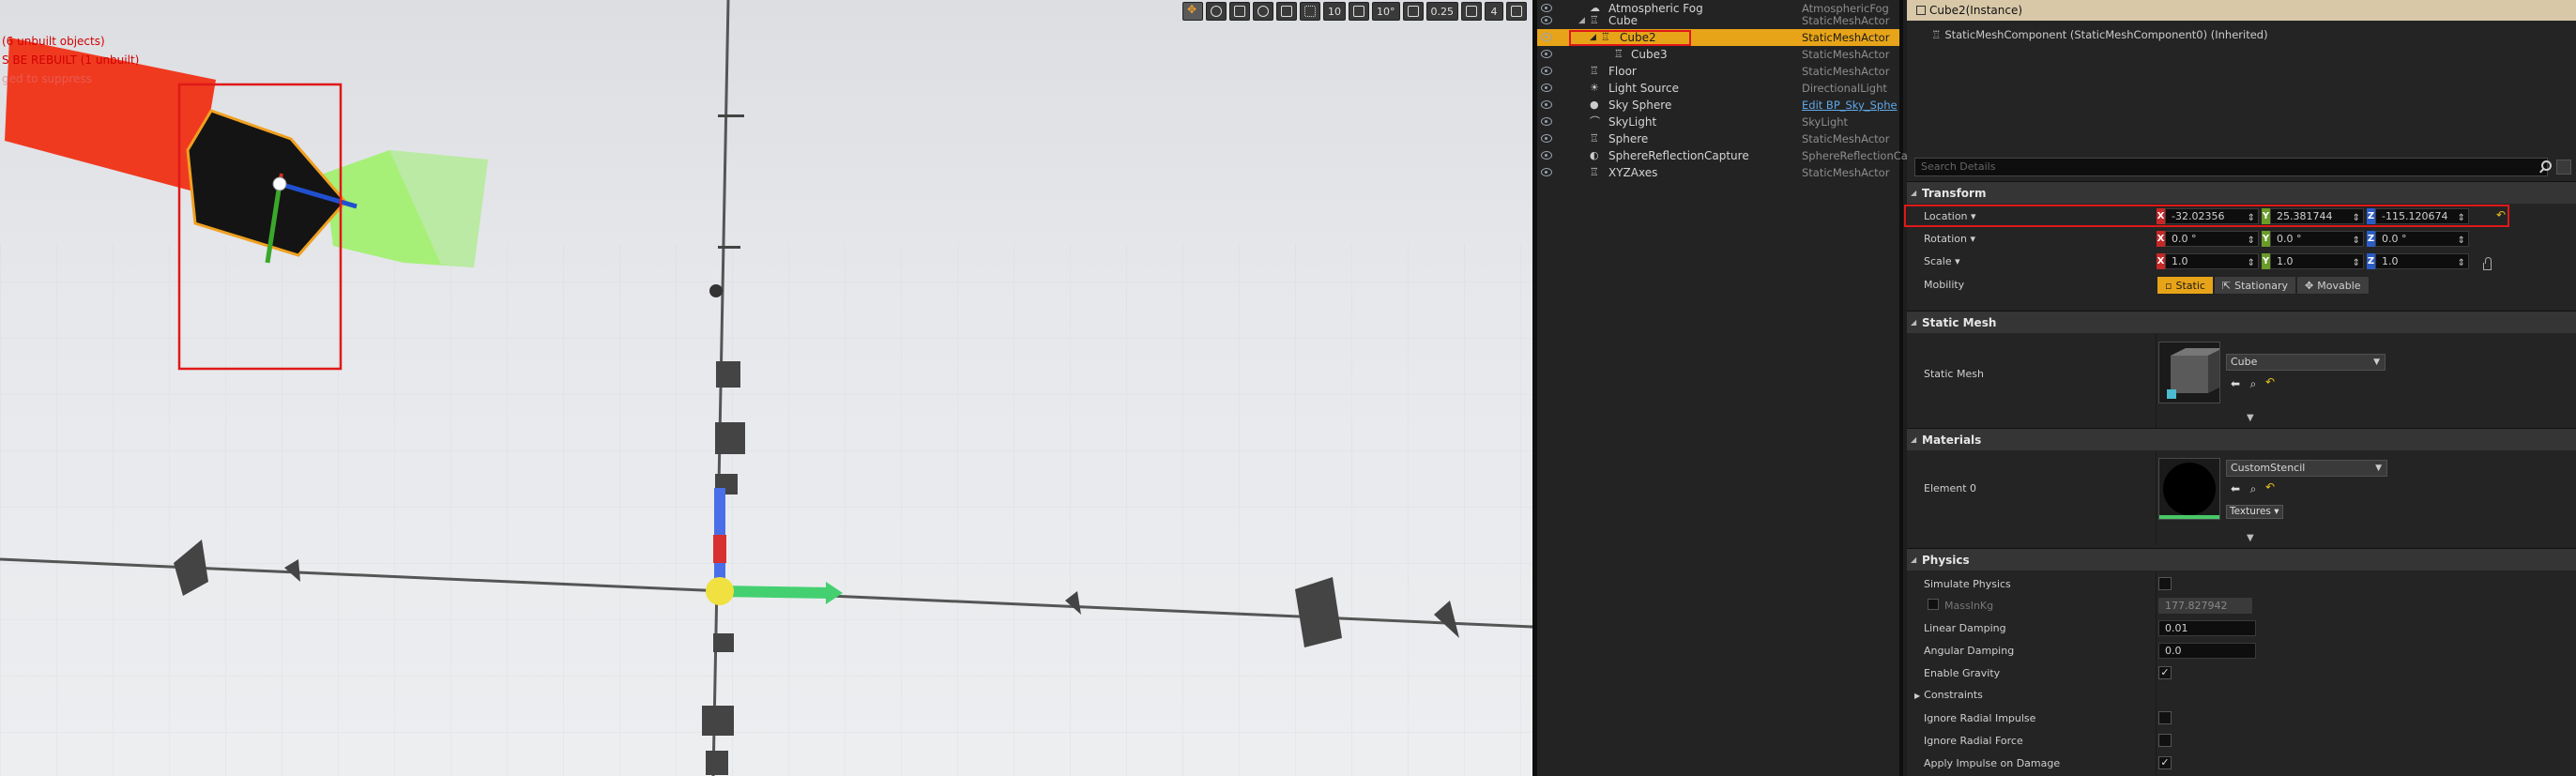 Image resolution: width=2576 pixels, height=776 pixels. What do you see at coordinates (775, 593) in the screenshot?
I see `origin-y-arrow` at bounding box center [775, 593].